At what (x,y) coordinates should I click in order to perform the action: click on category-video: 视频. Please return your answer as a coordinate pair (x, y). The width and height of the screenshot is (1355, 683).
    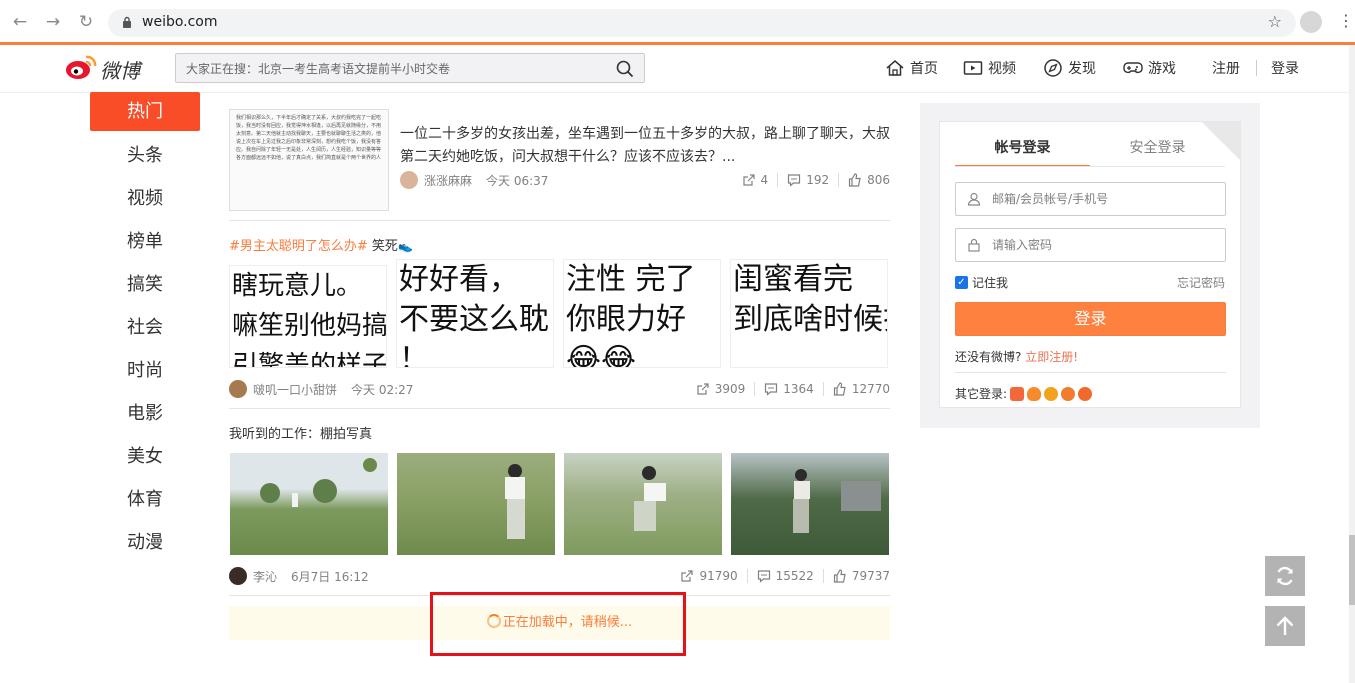
    Looking at the image, I should click on (145, 199).